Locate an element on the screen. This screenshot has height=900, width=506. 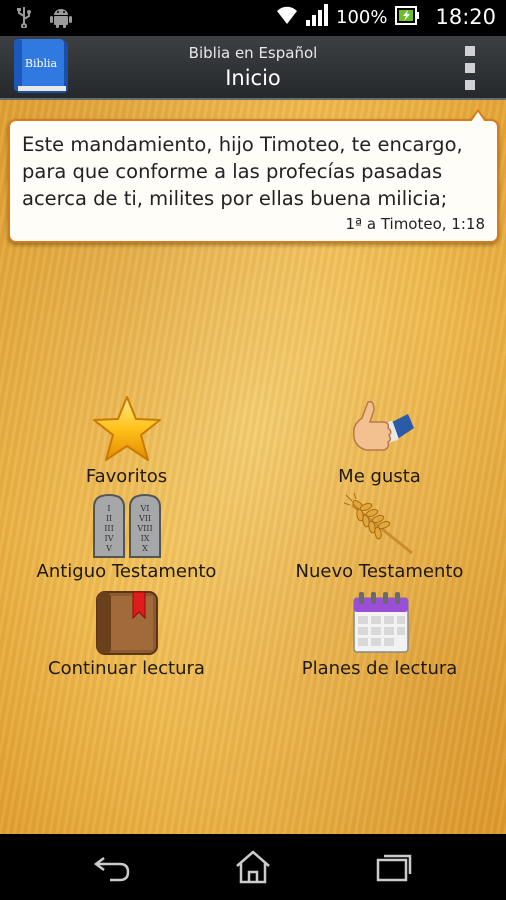
menu-planes-de-lectura: Planes de lectura is located at coordinates (379, 634).